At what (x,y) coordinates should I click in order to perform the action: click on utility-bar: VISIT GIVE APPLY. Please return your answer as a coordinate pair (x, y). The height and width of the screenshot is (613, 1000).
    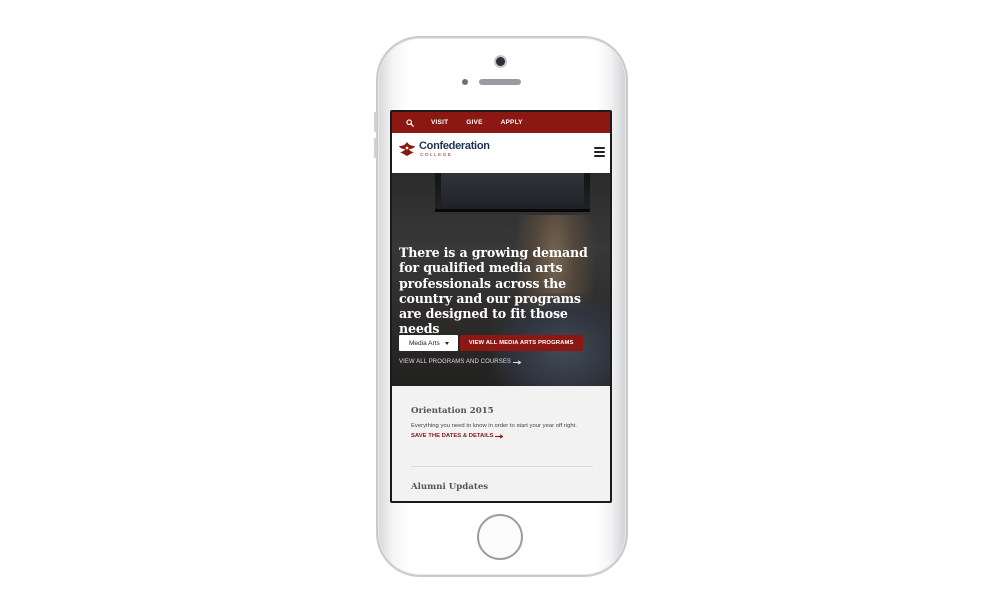
    Looking at the image, I should click on (501, 122).